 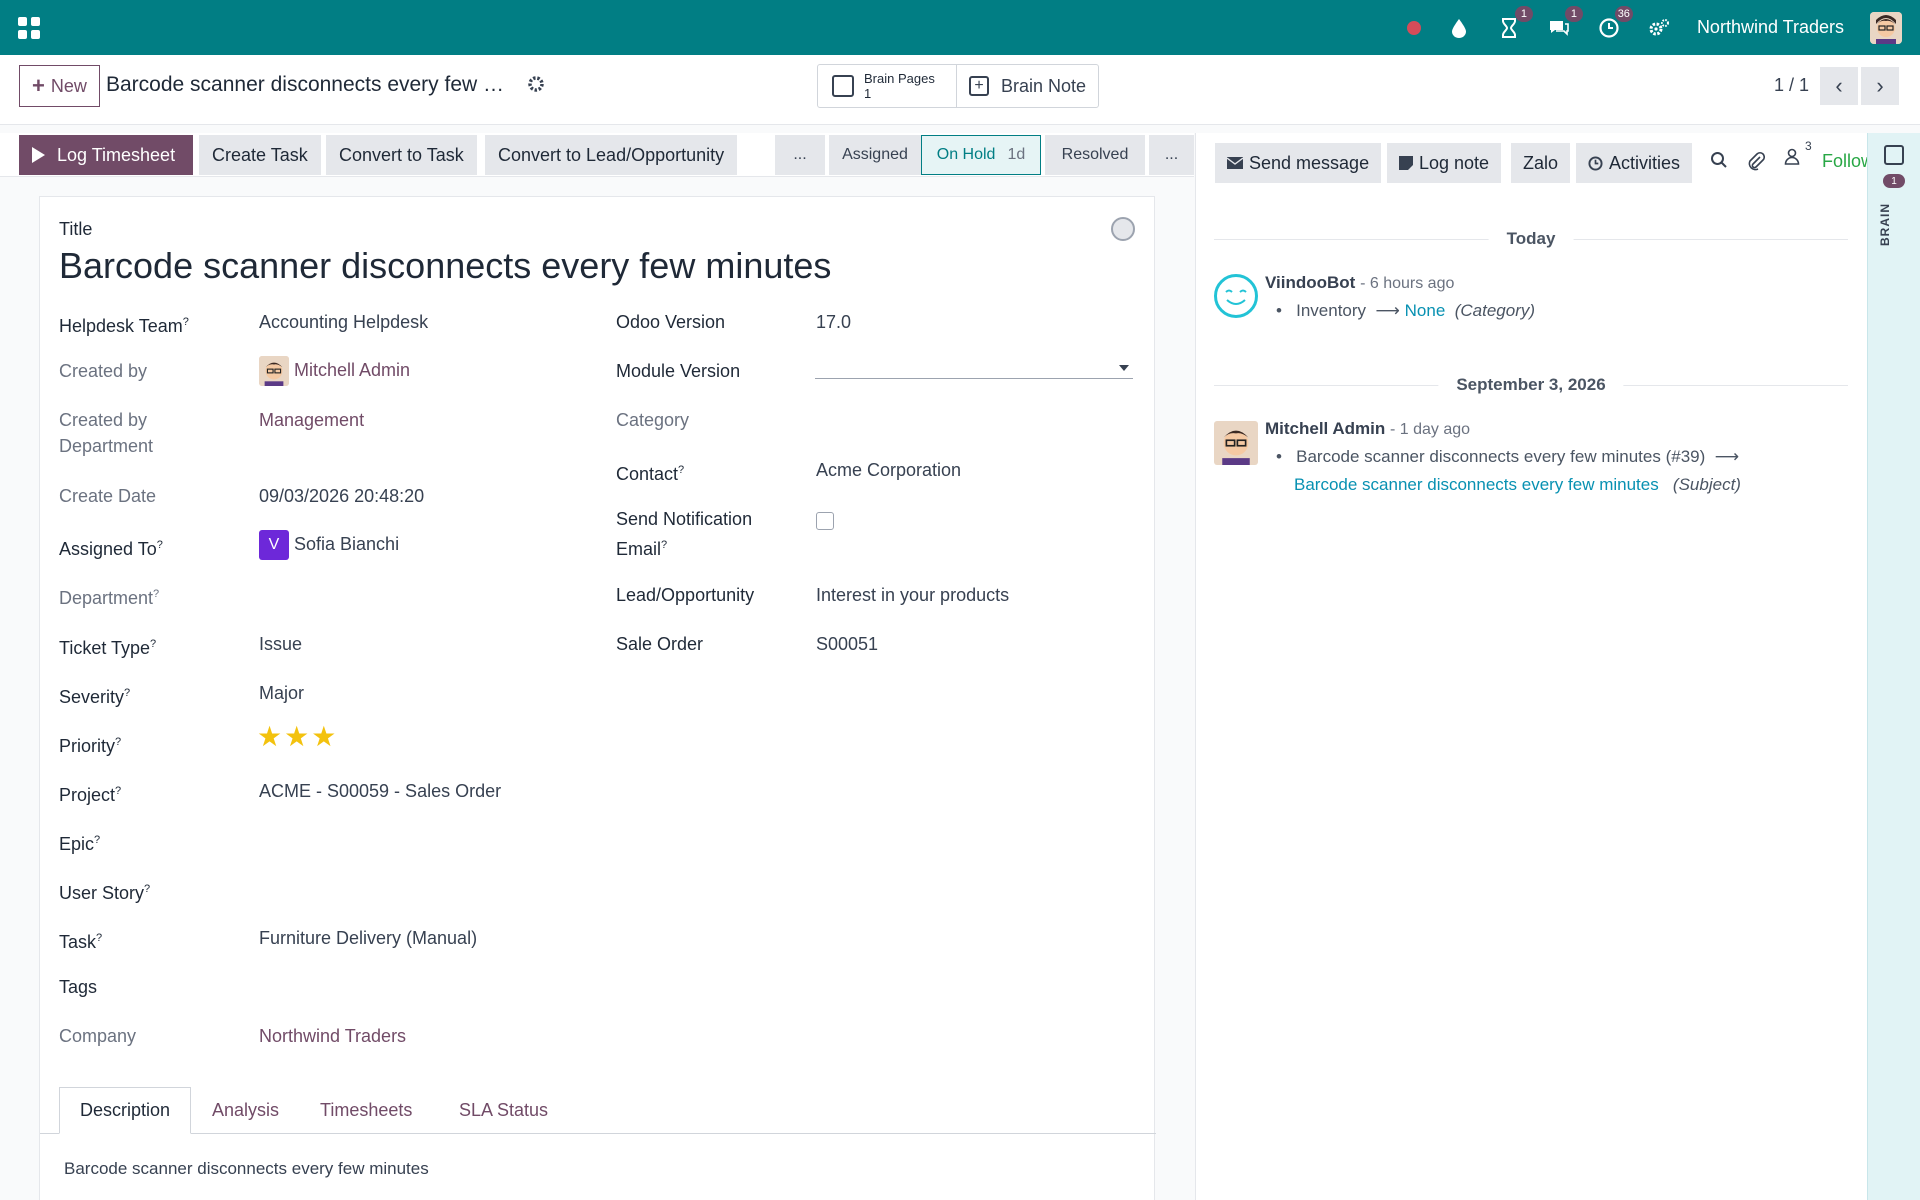 What do you see at coordinates (611, 155) in the screenshot?
I see `convert-to-lead-button: Convert to Lead/Opportunity` at bounding box center [611, 155].